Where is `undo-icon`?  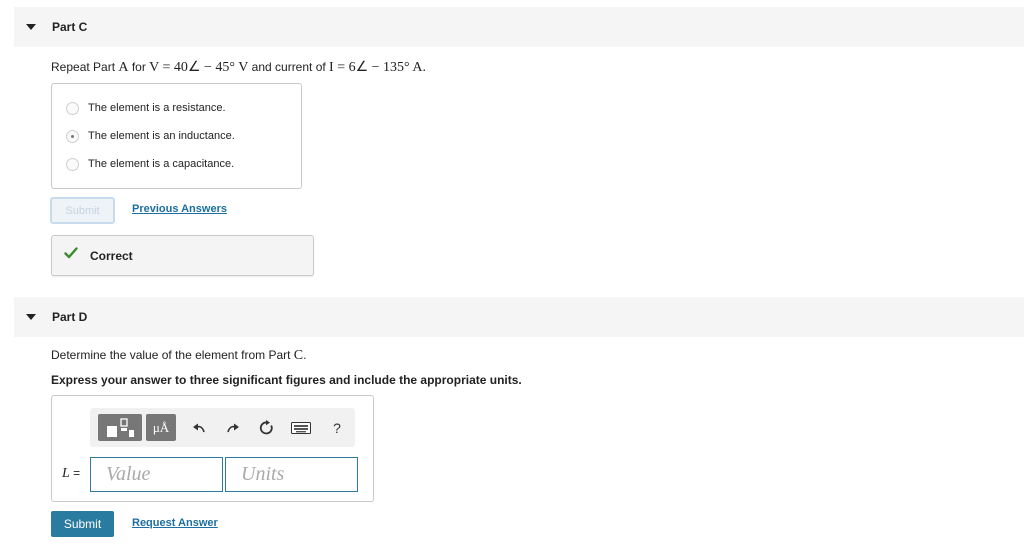
undo-icon is located at coordinates (199, 427).